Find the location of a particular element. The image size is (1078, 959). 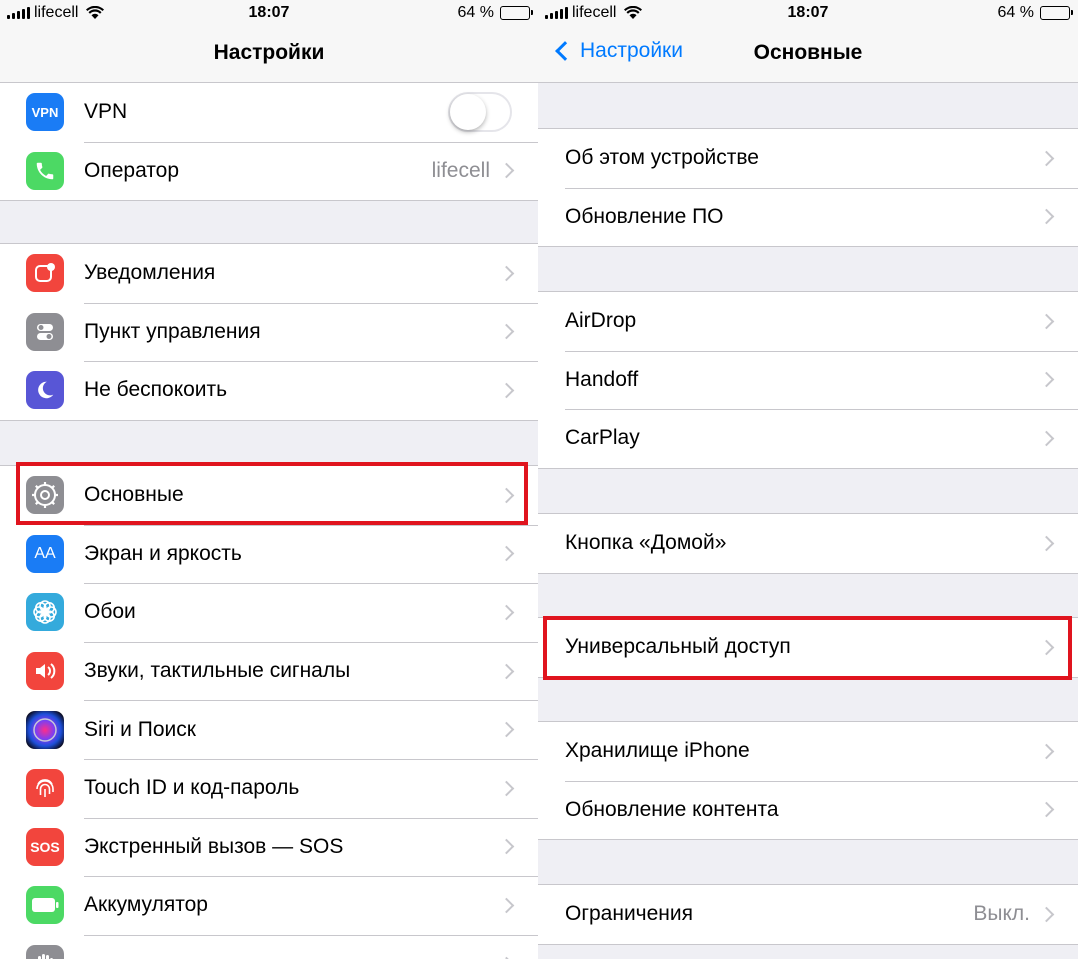

settings-item-do-not-disturb: Не беспокоить is located at coordinates (269, 390).